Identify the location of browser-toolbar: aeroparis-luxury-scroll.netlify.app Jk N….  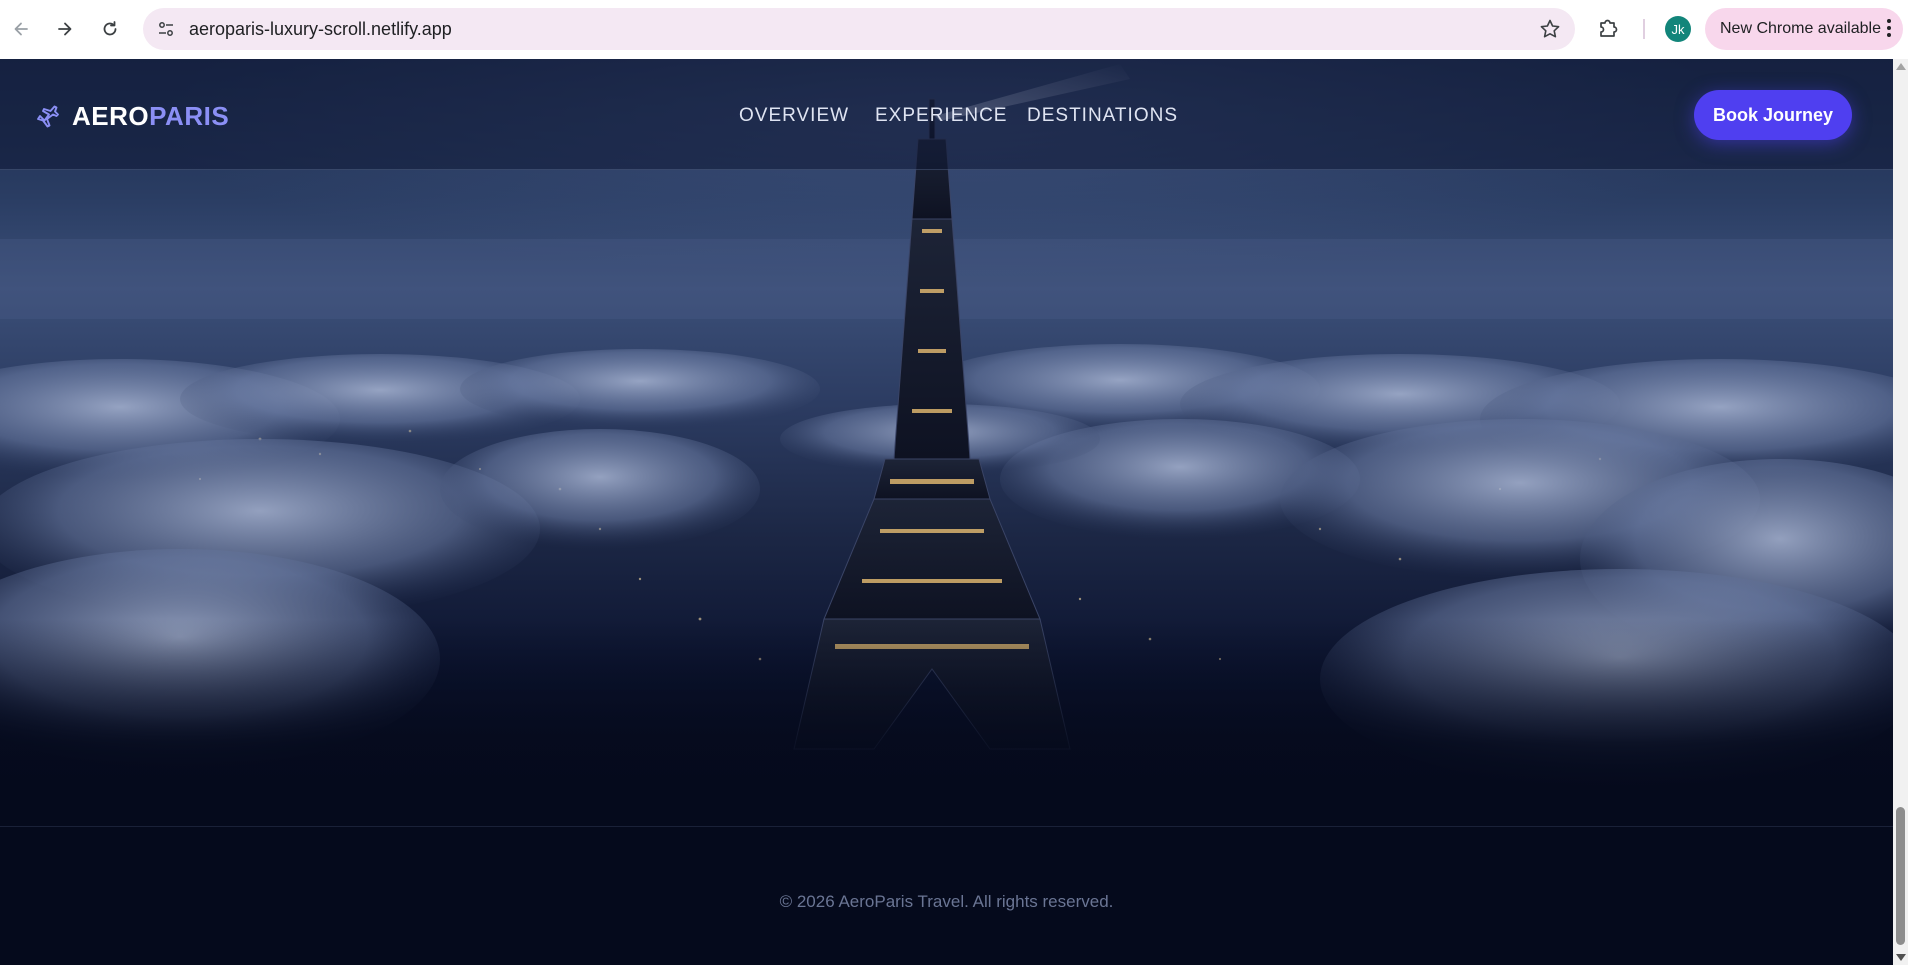
(954, 29).